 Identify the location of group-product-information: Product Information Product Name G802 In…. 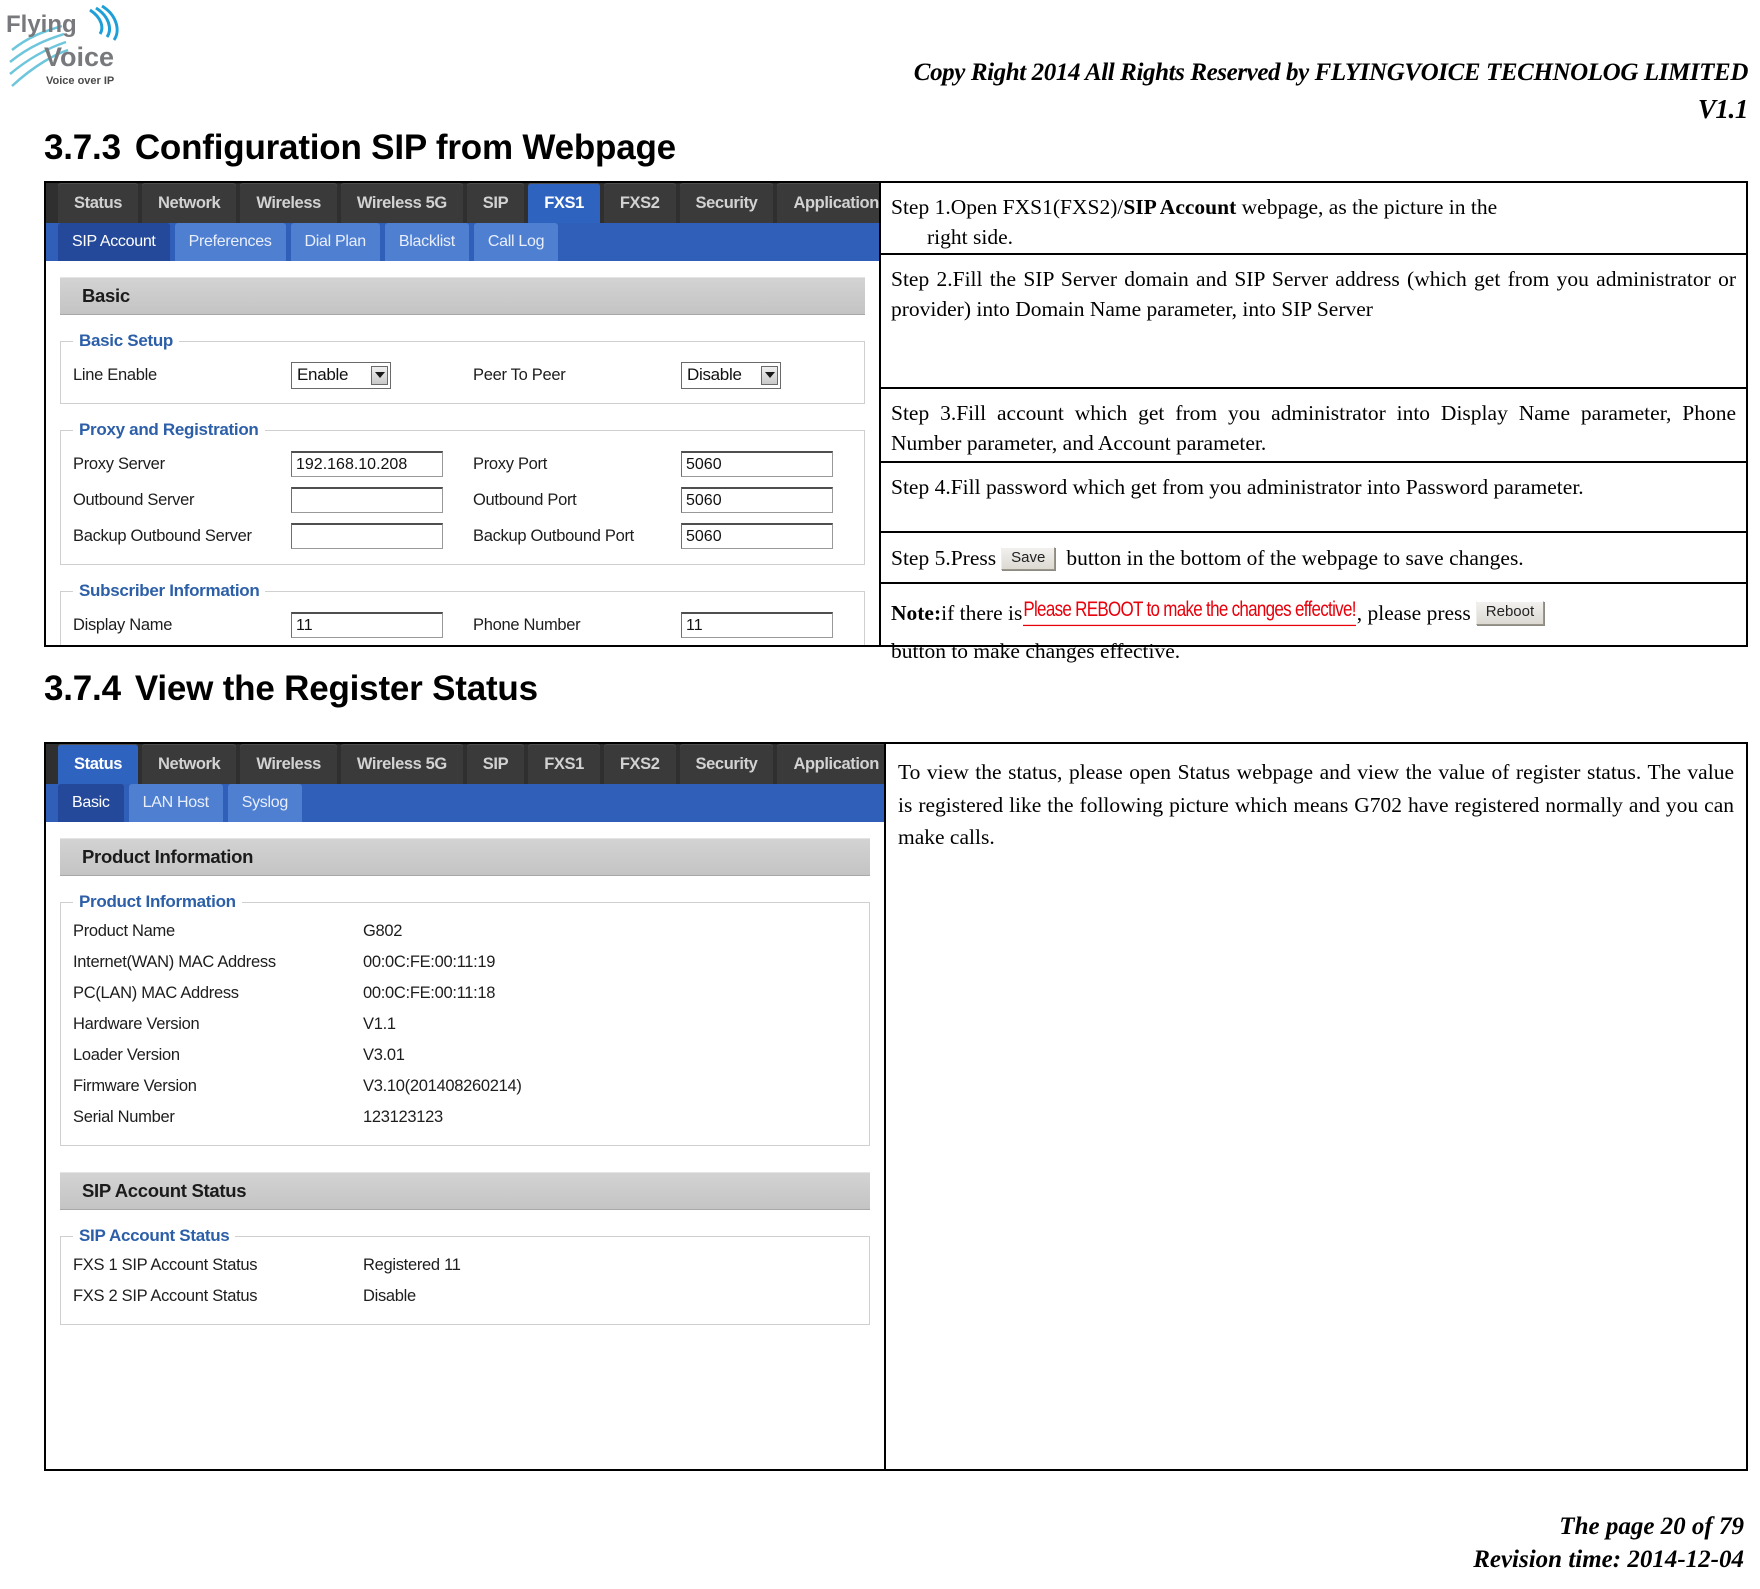
(465, 1019).